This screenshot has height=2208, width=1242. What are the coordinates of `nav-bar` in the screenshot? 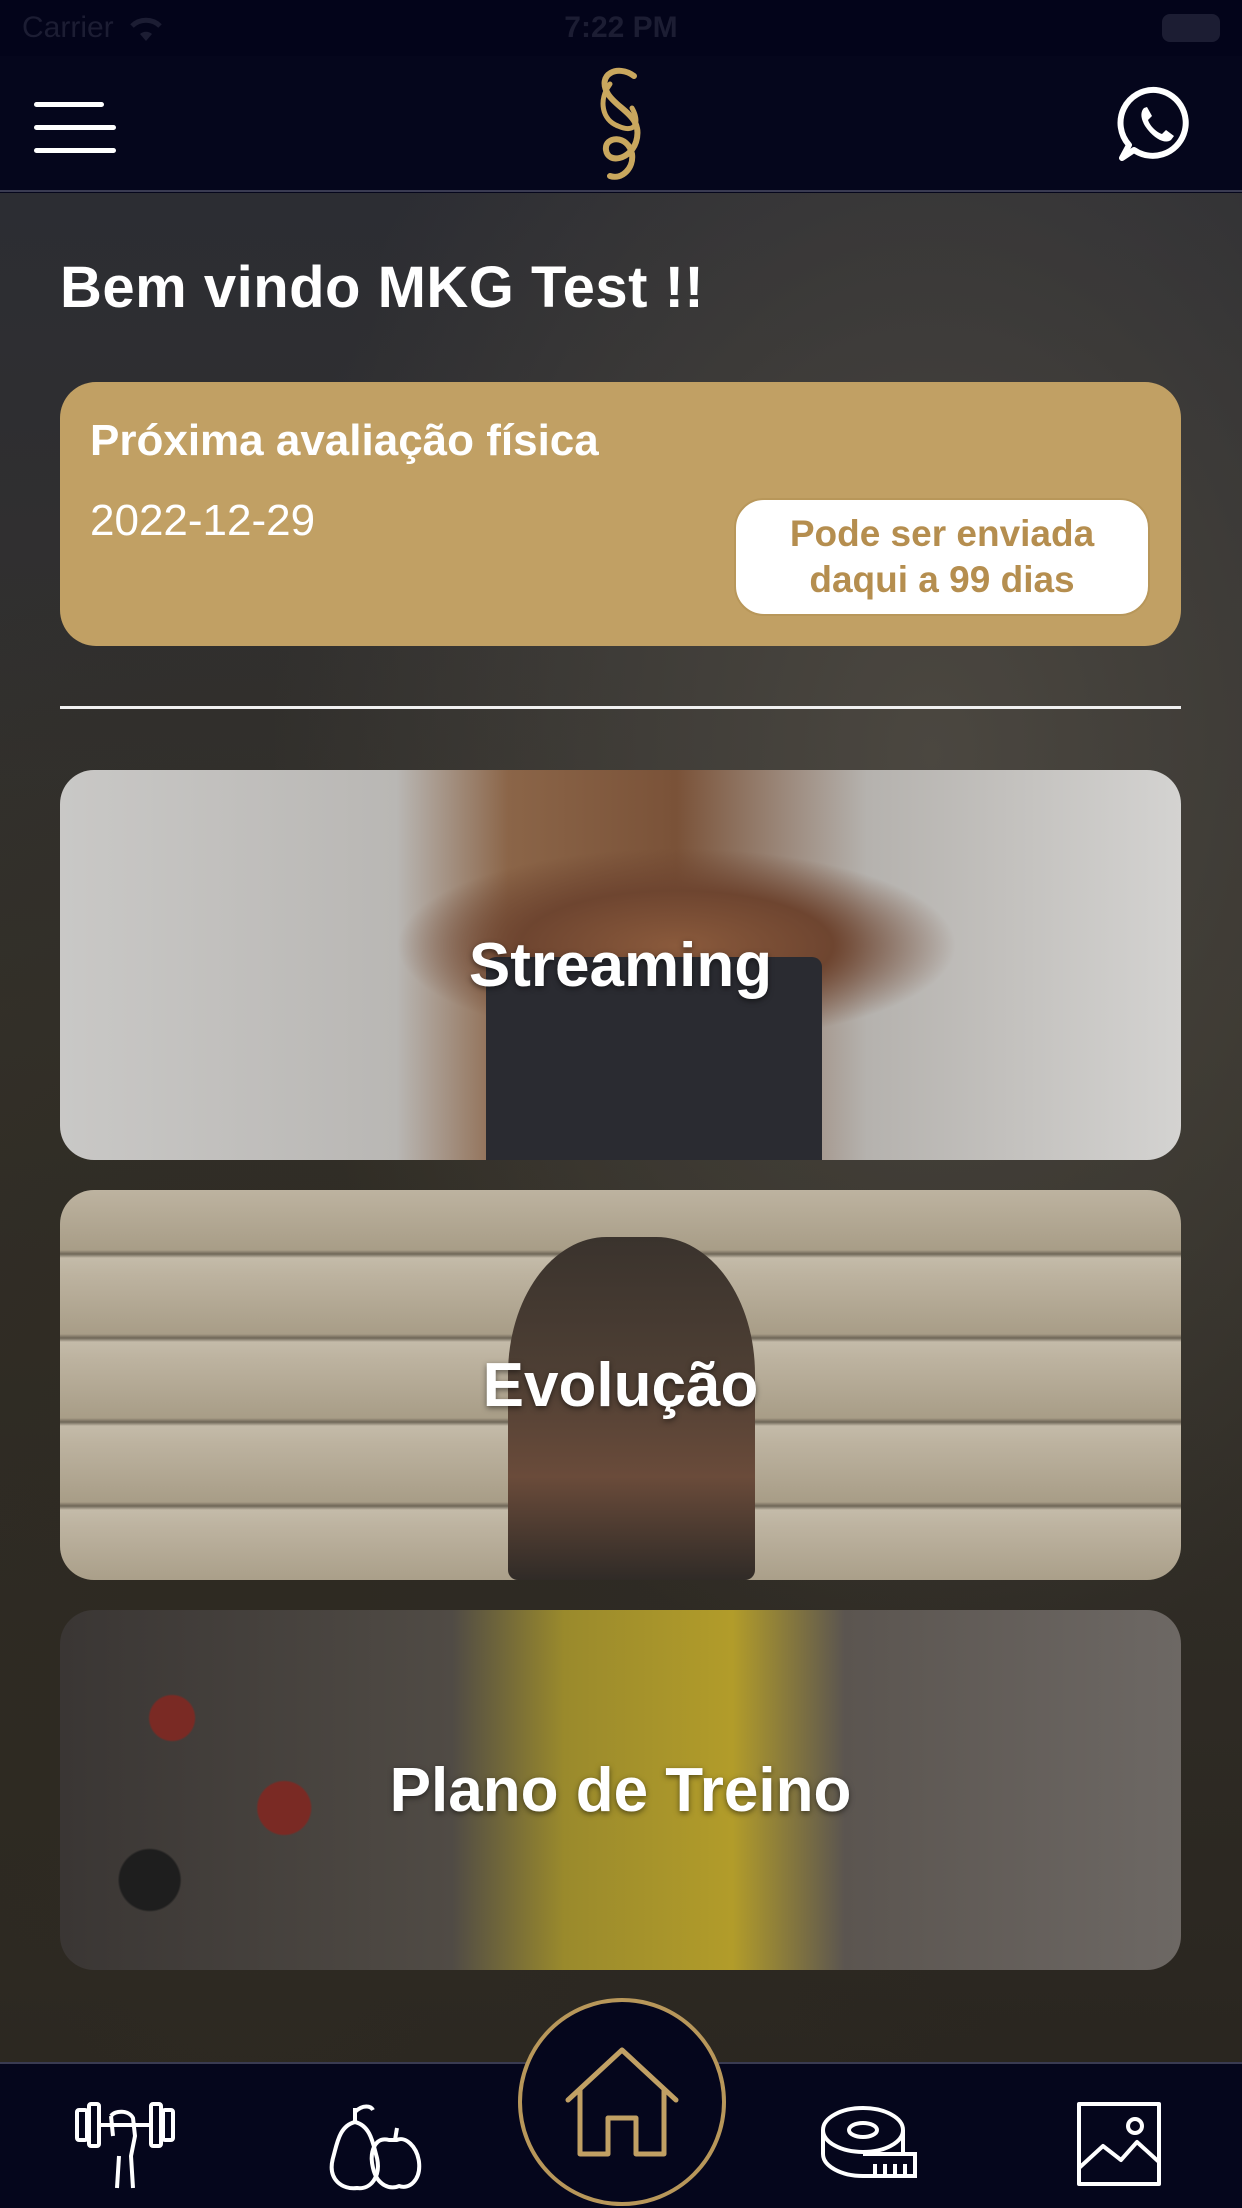 It's located at (621, 124).